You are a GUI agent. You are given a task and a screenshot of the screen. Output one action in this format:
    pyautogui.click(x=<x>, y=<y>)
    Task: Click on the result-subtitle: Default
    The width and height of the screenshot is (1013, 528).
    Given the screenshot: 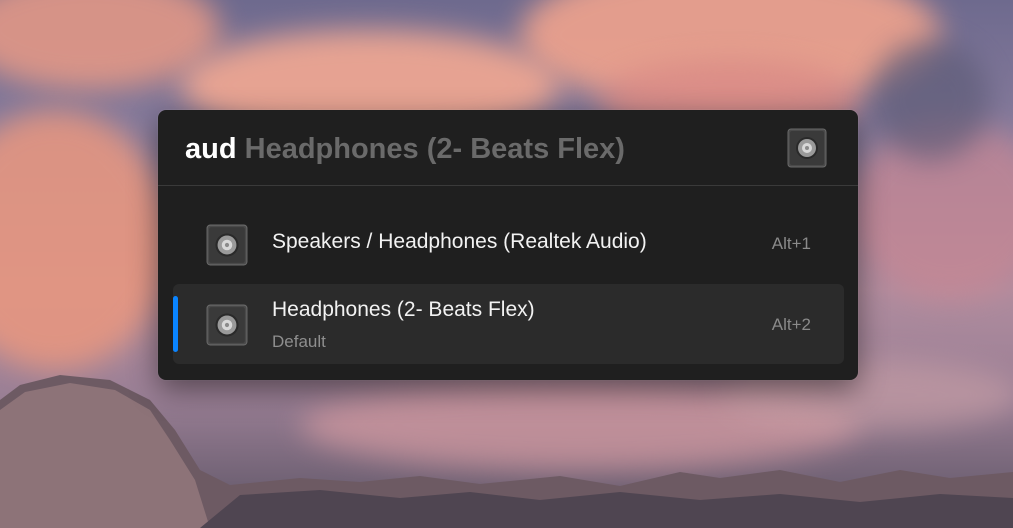 What is the action you would take?
    pyautogui.click(x=299, y=341)
    